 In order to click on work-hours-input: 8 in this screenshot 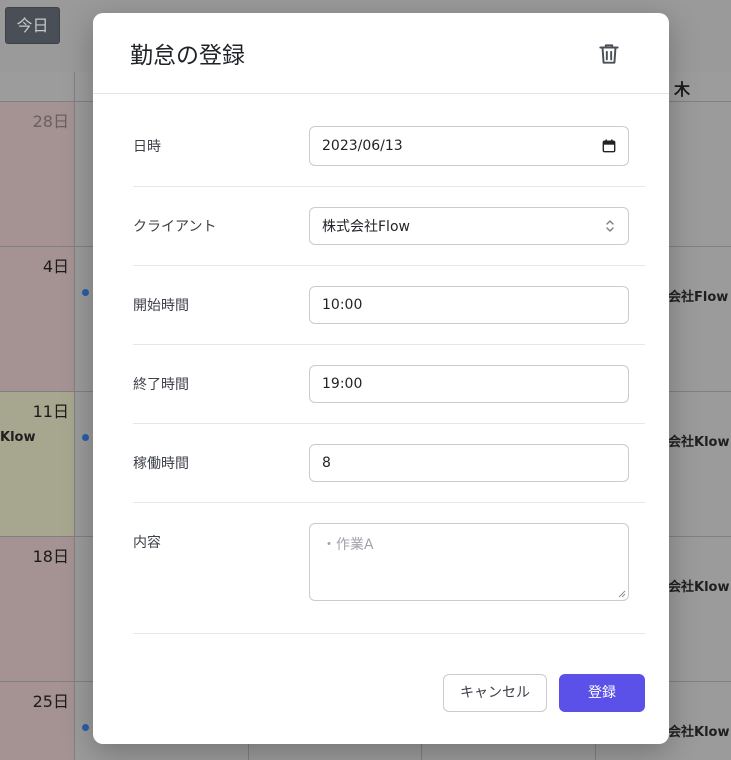, I will do `click(469, 463)`.